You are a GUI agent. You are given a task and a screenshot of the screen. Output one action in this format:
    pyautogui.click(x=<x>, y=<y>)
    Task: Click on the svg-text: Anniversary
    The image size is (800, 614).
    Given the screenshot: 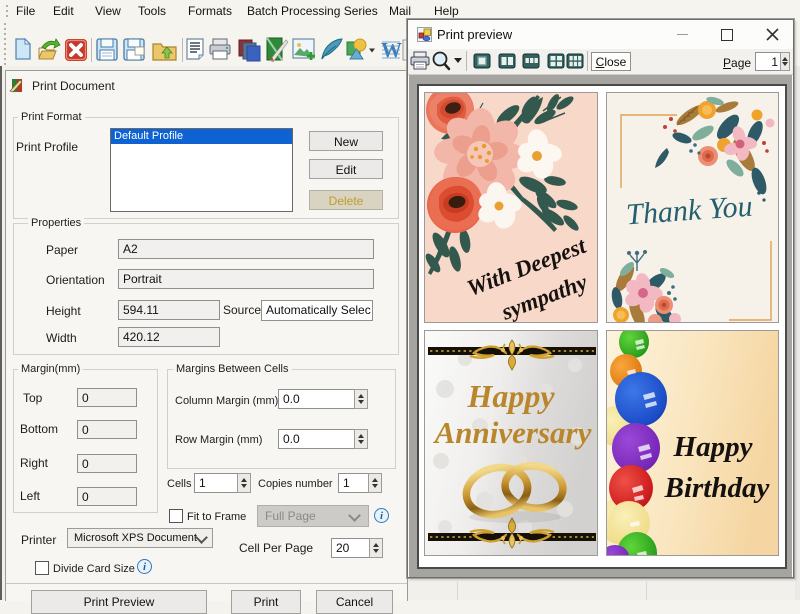 What is the action you would take?
    pyautogui.click(x=512, y=432)
    